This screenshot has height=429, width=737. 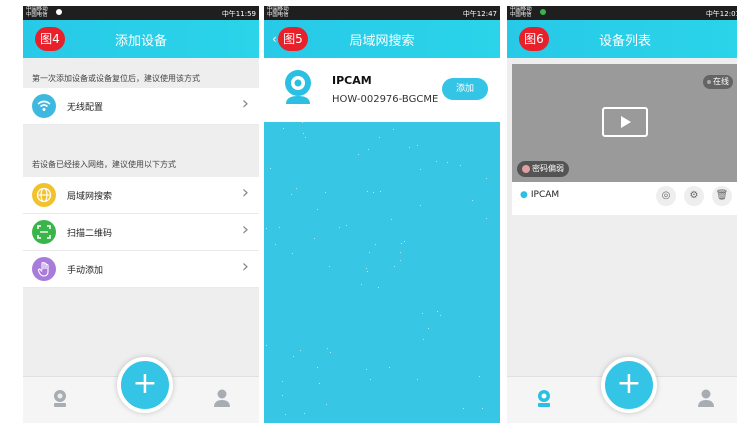 I want to click on status-bar: 中国移动 中国电信 中午12:47, so click(x=382, y=13).